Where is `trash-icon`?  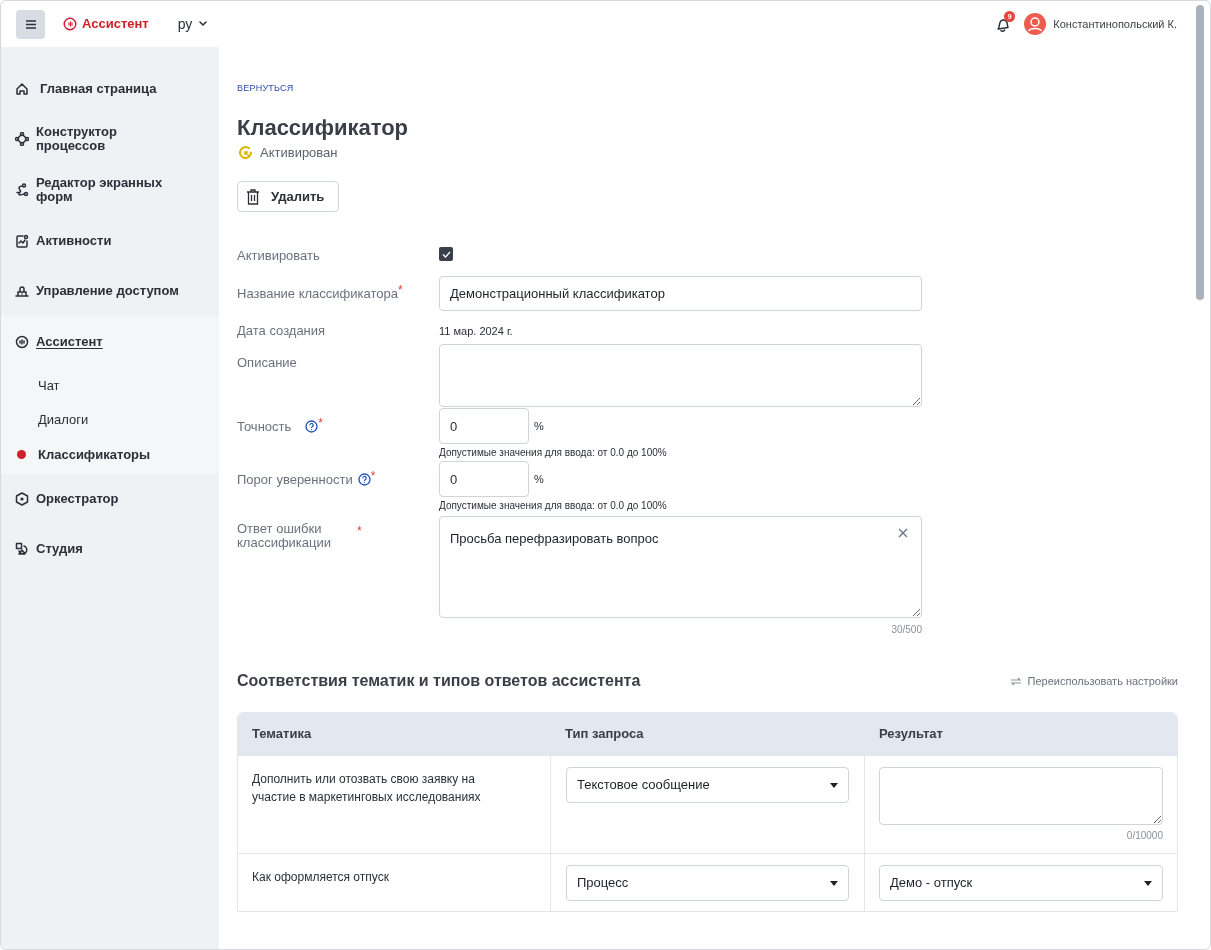 trash-icon is located at coordinates (253, 196).